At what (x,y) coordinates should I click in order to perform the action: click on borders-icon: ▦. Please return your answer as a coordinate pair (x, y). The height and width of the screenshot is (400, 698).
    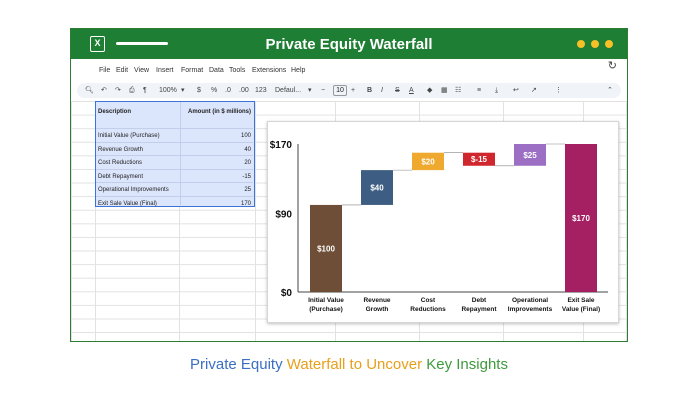
    Looking at the image, I should click on (444, 90).